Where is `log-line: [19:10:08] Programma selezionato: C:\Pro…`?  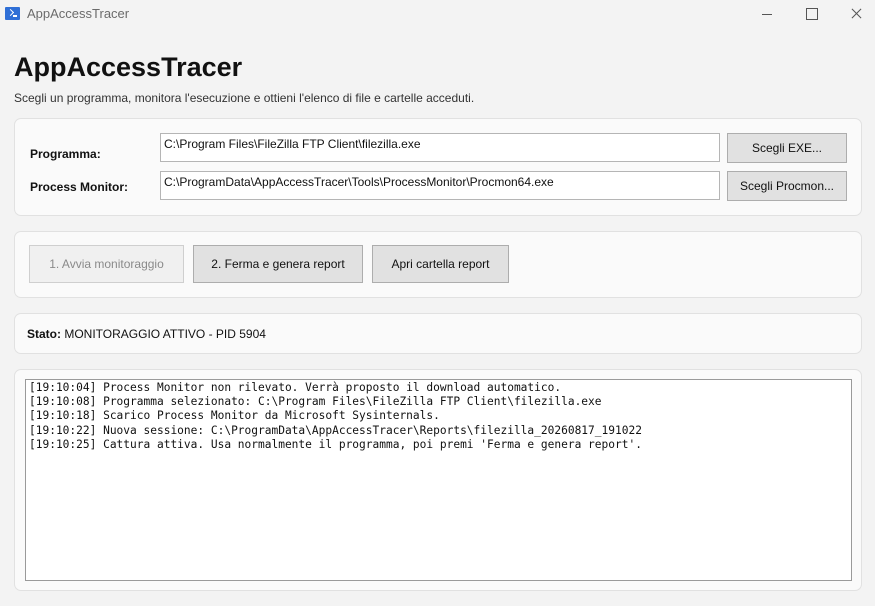
log-line: [19:10:08] Programma selezionato: C:\Pro… is located at coordinates (315, 402).